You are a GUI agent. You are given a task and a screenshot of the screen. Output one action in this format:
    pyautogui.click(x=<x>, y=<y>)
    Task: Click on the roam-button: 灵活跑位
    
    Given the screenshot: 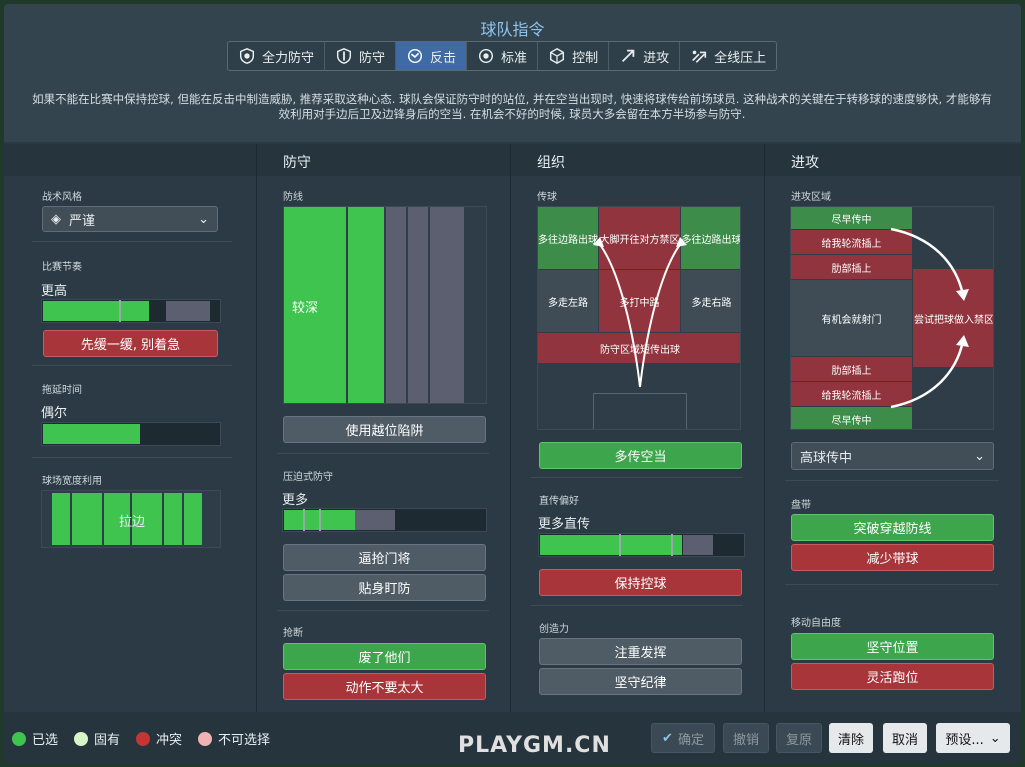 What is the action you would take?
    pyautogui.click(x=892, y=676)
    